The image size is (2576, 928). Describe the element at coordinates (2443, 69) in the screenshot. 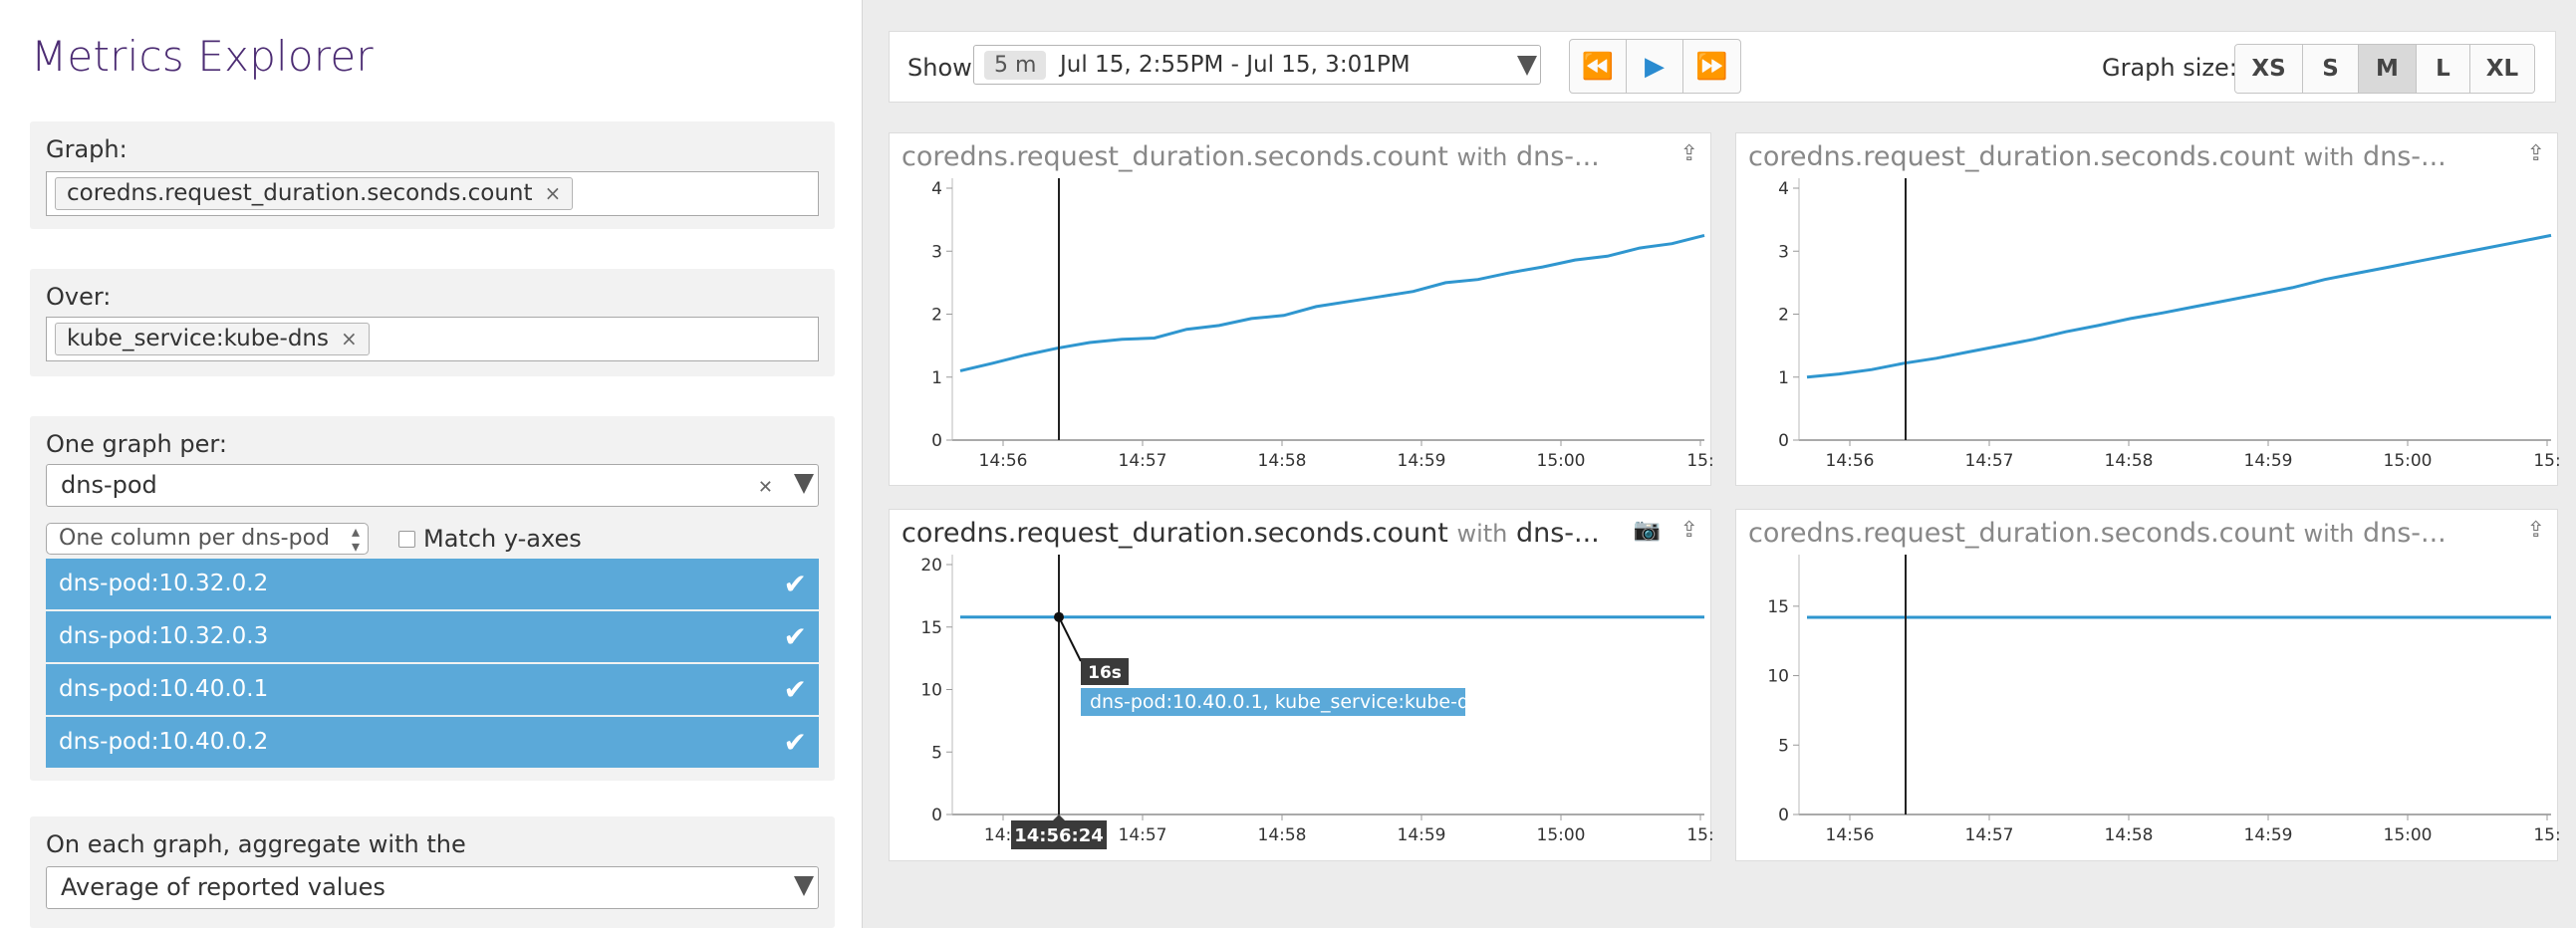

I see `size-l-button: L` at that location.